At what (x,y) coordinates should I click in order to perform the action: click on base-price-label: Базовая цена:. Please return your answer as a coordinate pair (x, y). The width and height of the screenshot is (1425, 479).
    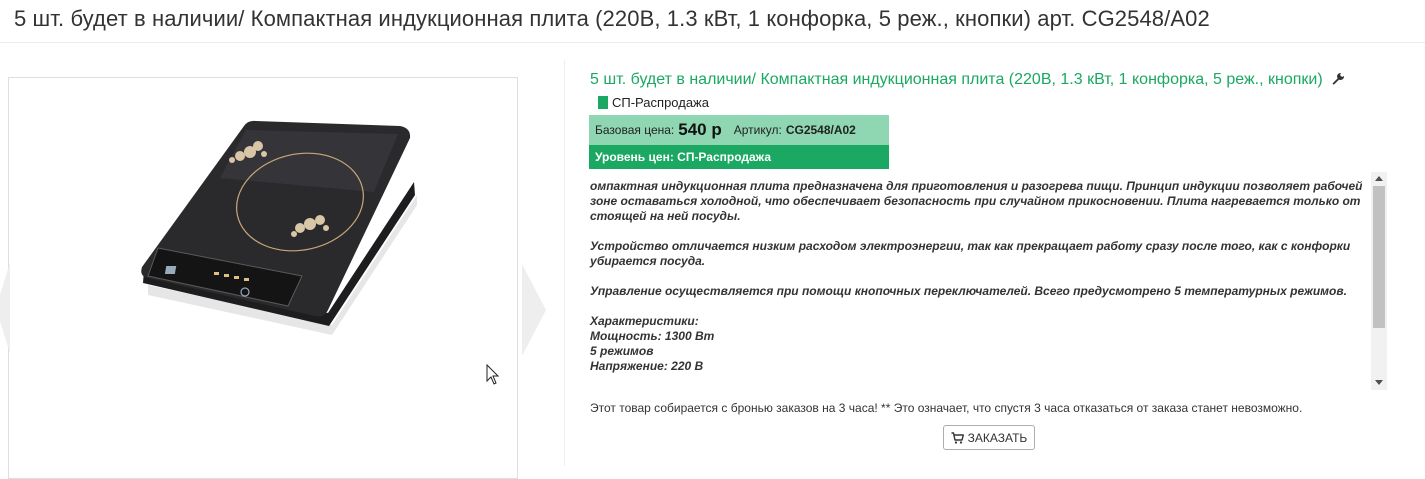
    Looking at the image, I should click on (635, 130).